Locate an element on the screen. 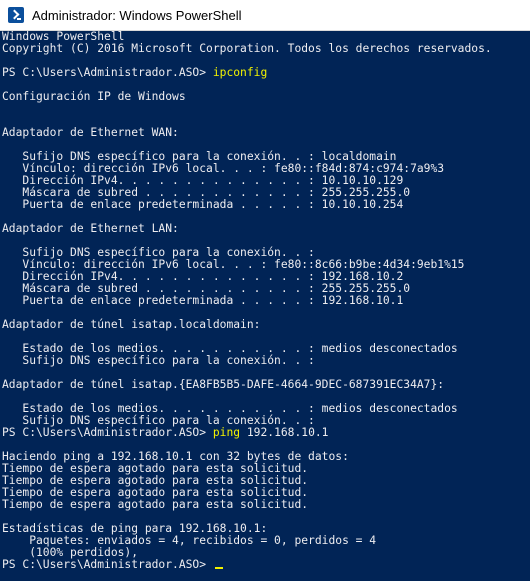  text-cursor is located at coordinates (218, 568).